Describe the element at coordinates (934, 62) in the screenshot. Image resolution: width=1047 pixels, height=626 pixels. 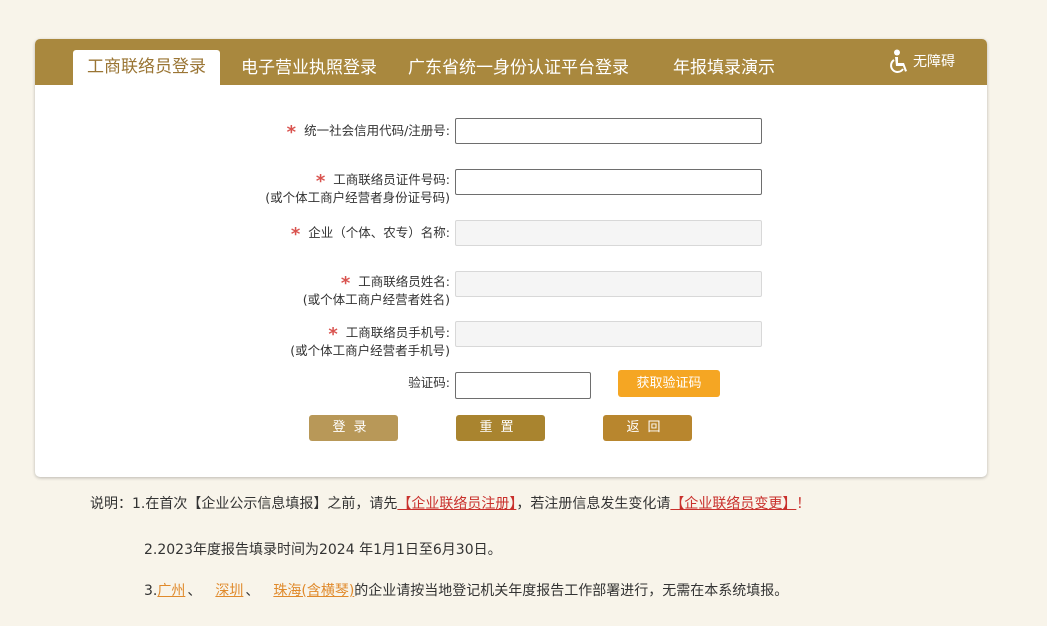
I see `accessibility-label: 无障碍` at that location.